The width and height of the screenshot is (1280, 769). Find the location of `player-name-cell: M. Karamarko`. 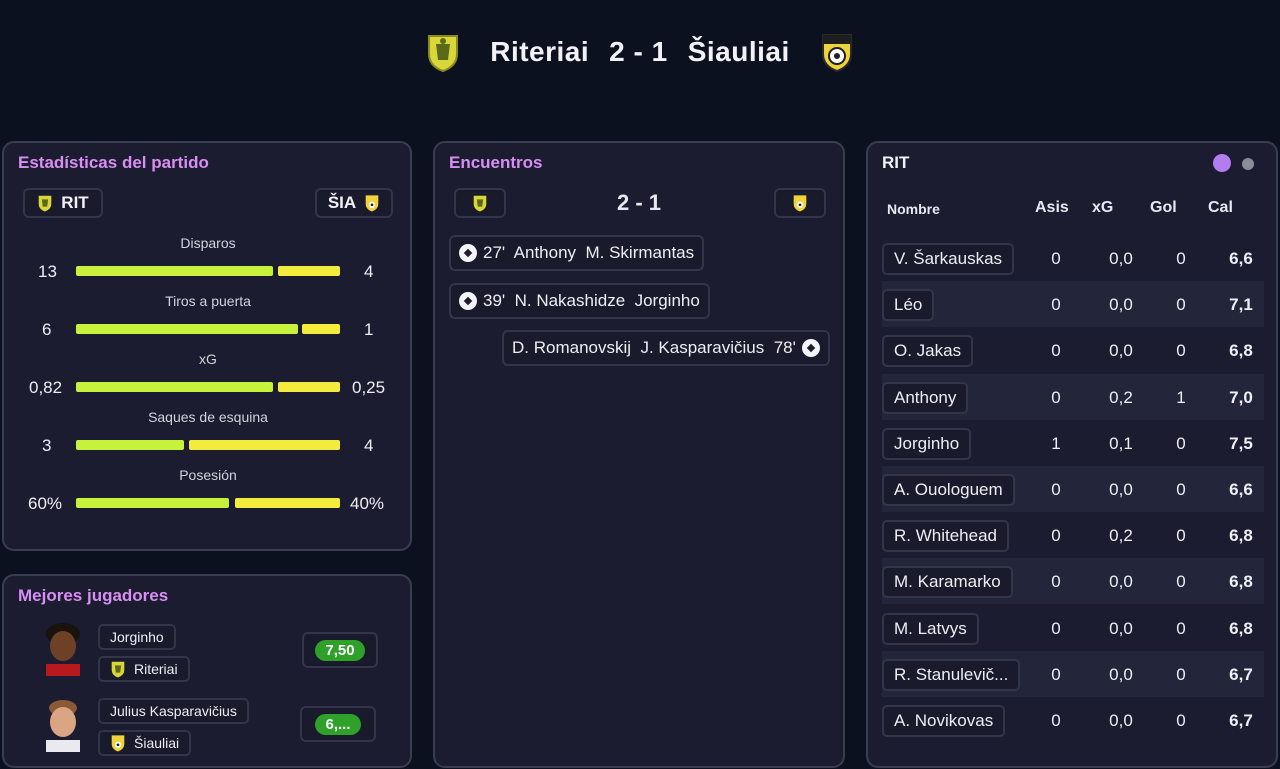

player-name-cell: M. Karamarko is located at coordinates (947, 582).